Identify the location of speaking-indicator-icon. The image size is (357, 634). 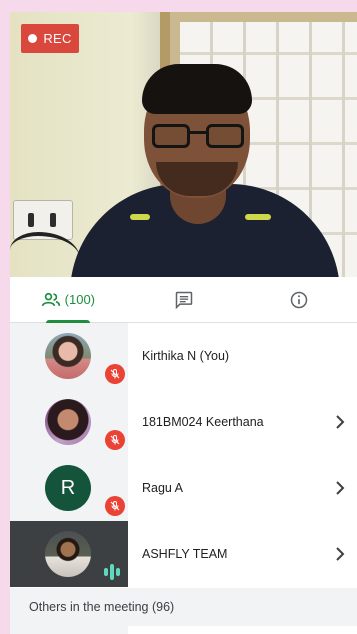
(114, 572).